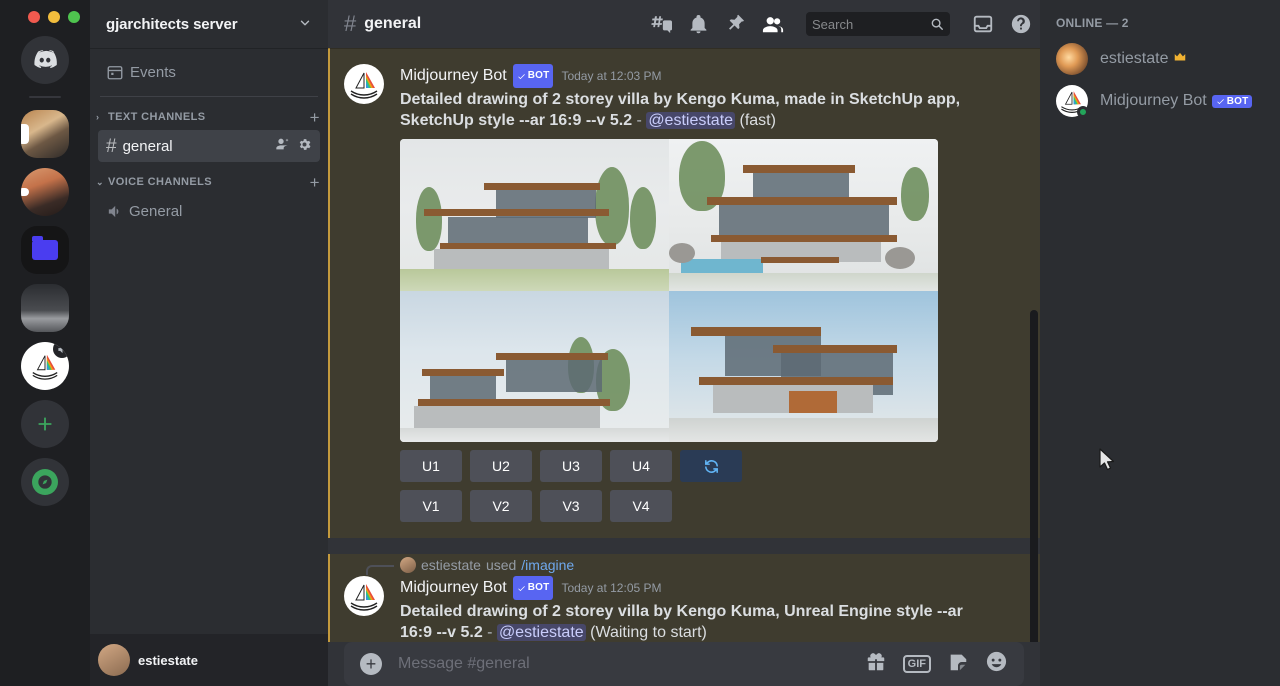  I want to click on inbox-icon, so click(983, 24).